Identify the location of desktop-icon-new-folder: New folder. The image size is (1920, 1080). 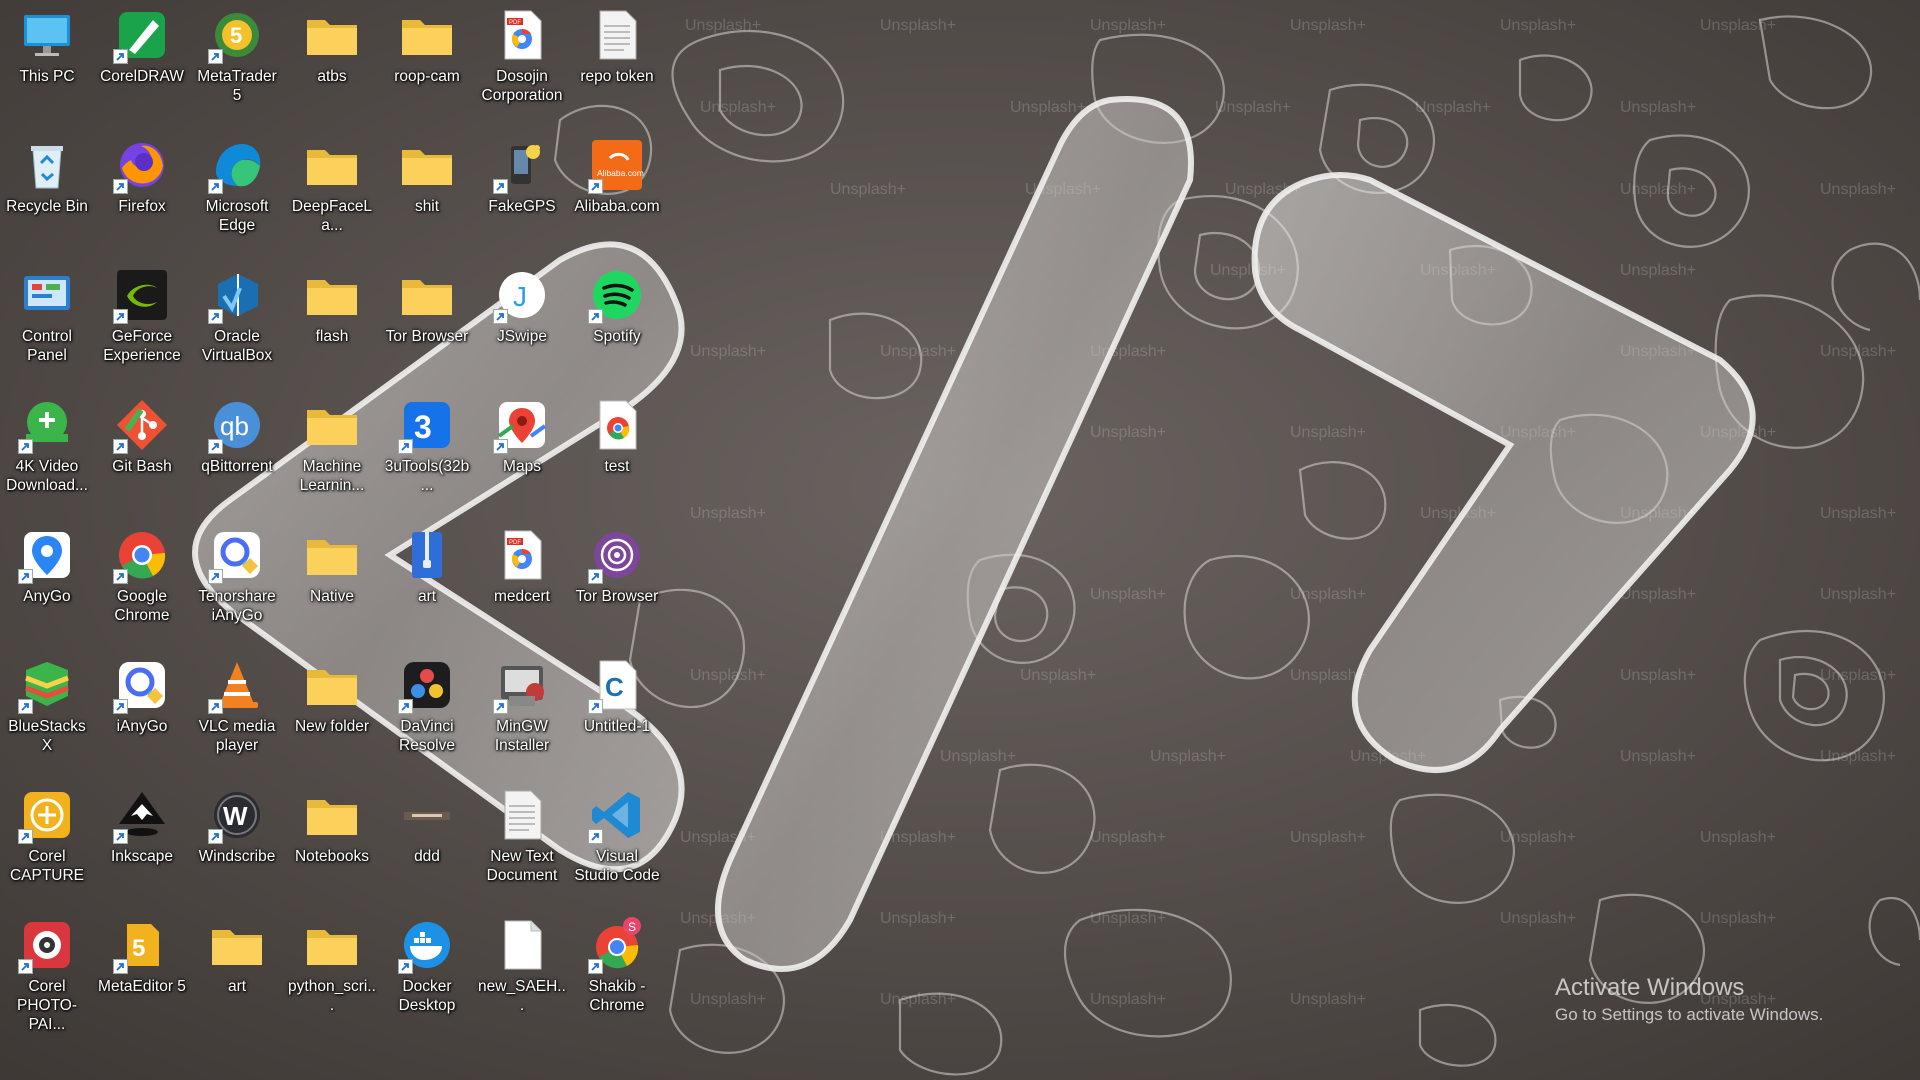
(332, 712).